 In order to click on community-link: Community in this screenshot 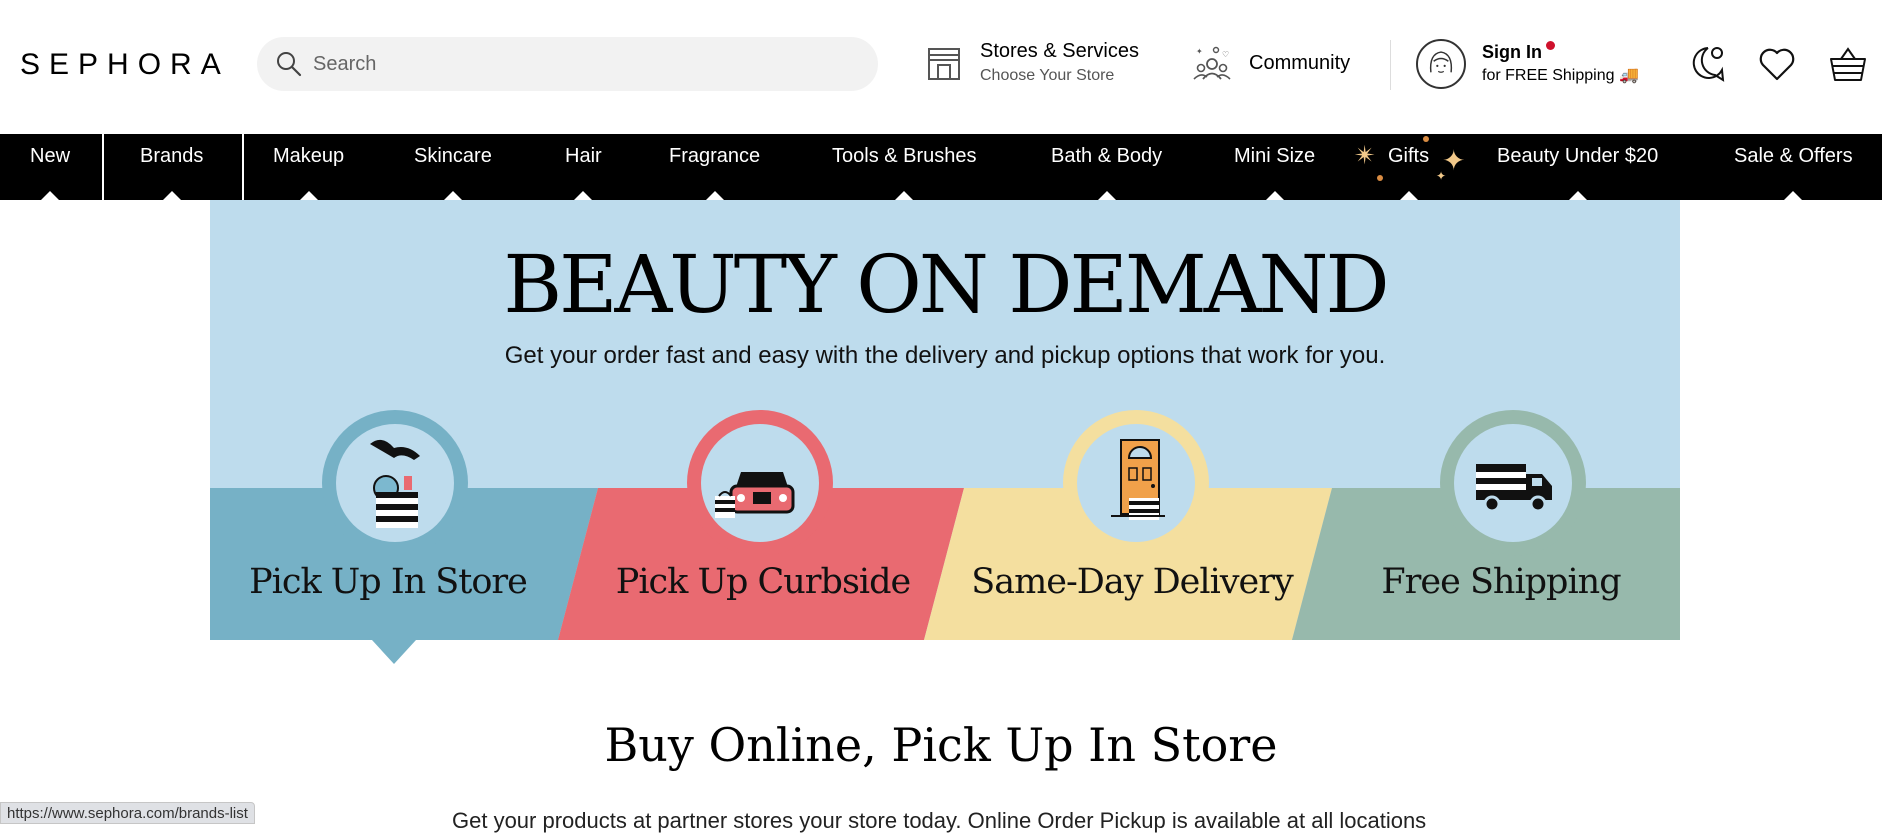, I will do `click(1299, 63)`.